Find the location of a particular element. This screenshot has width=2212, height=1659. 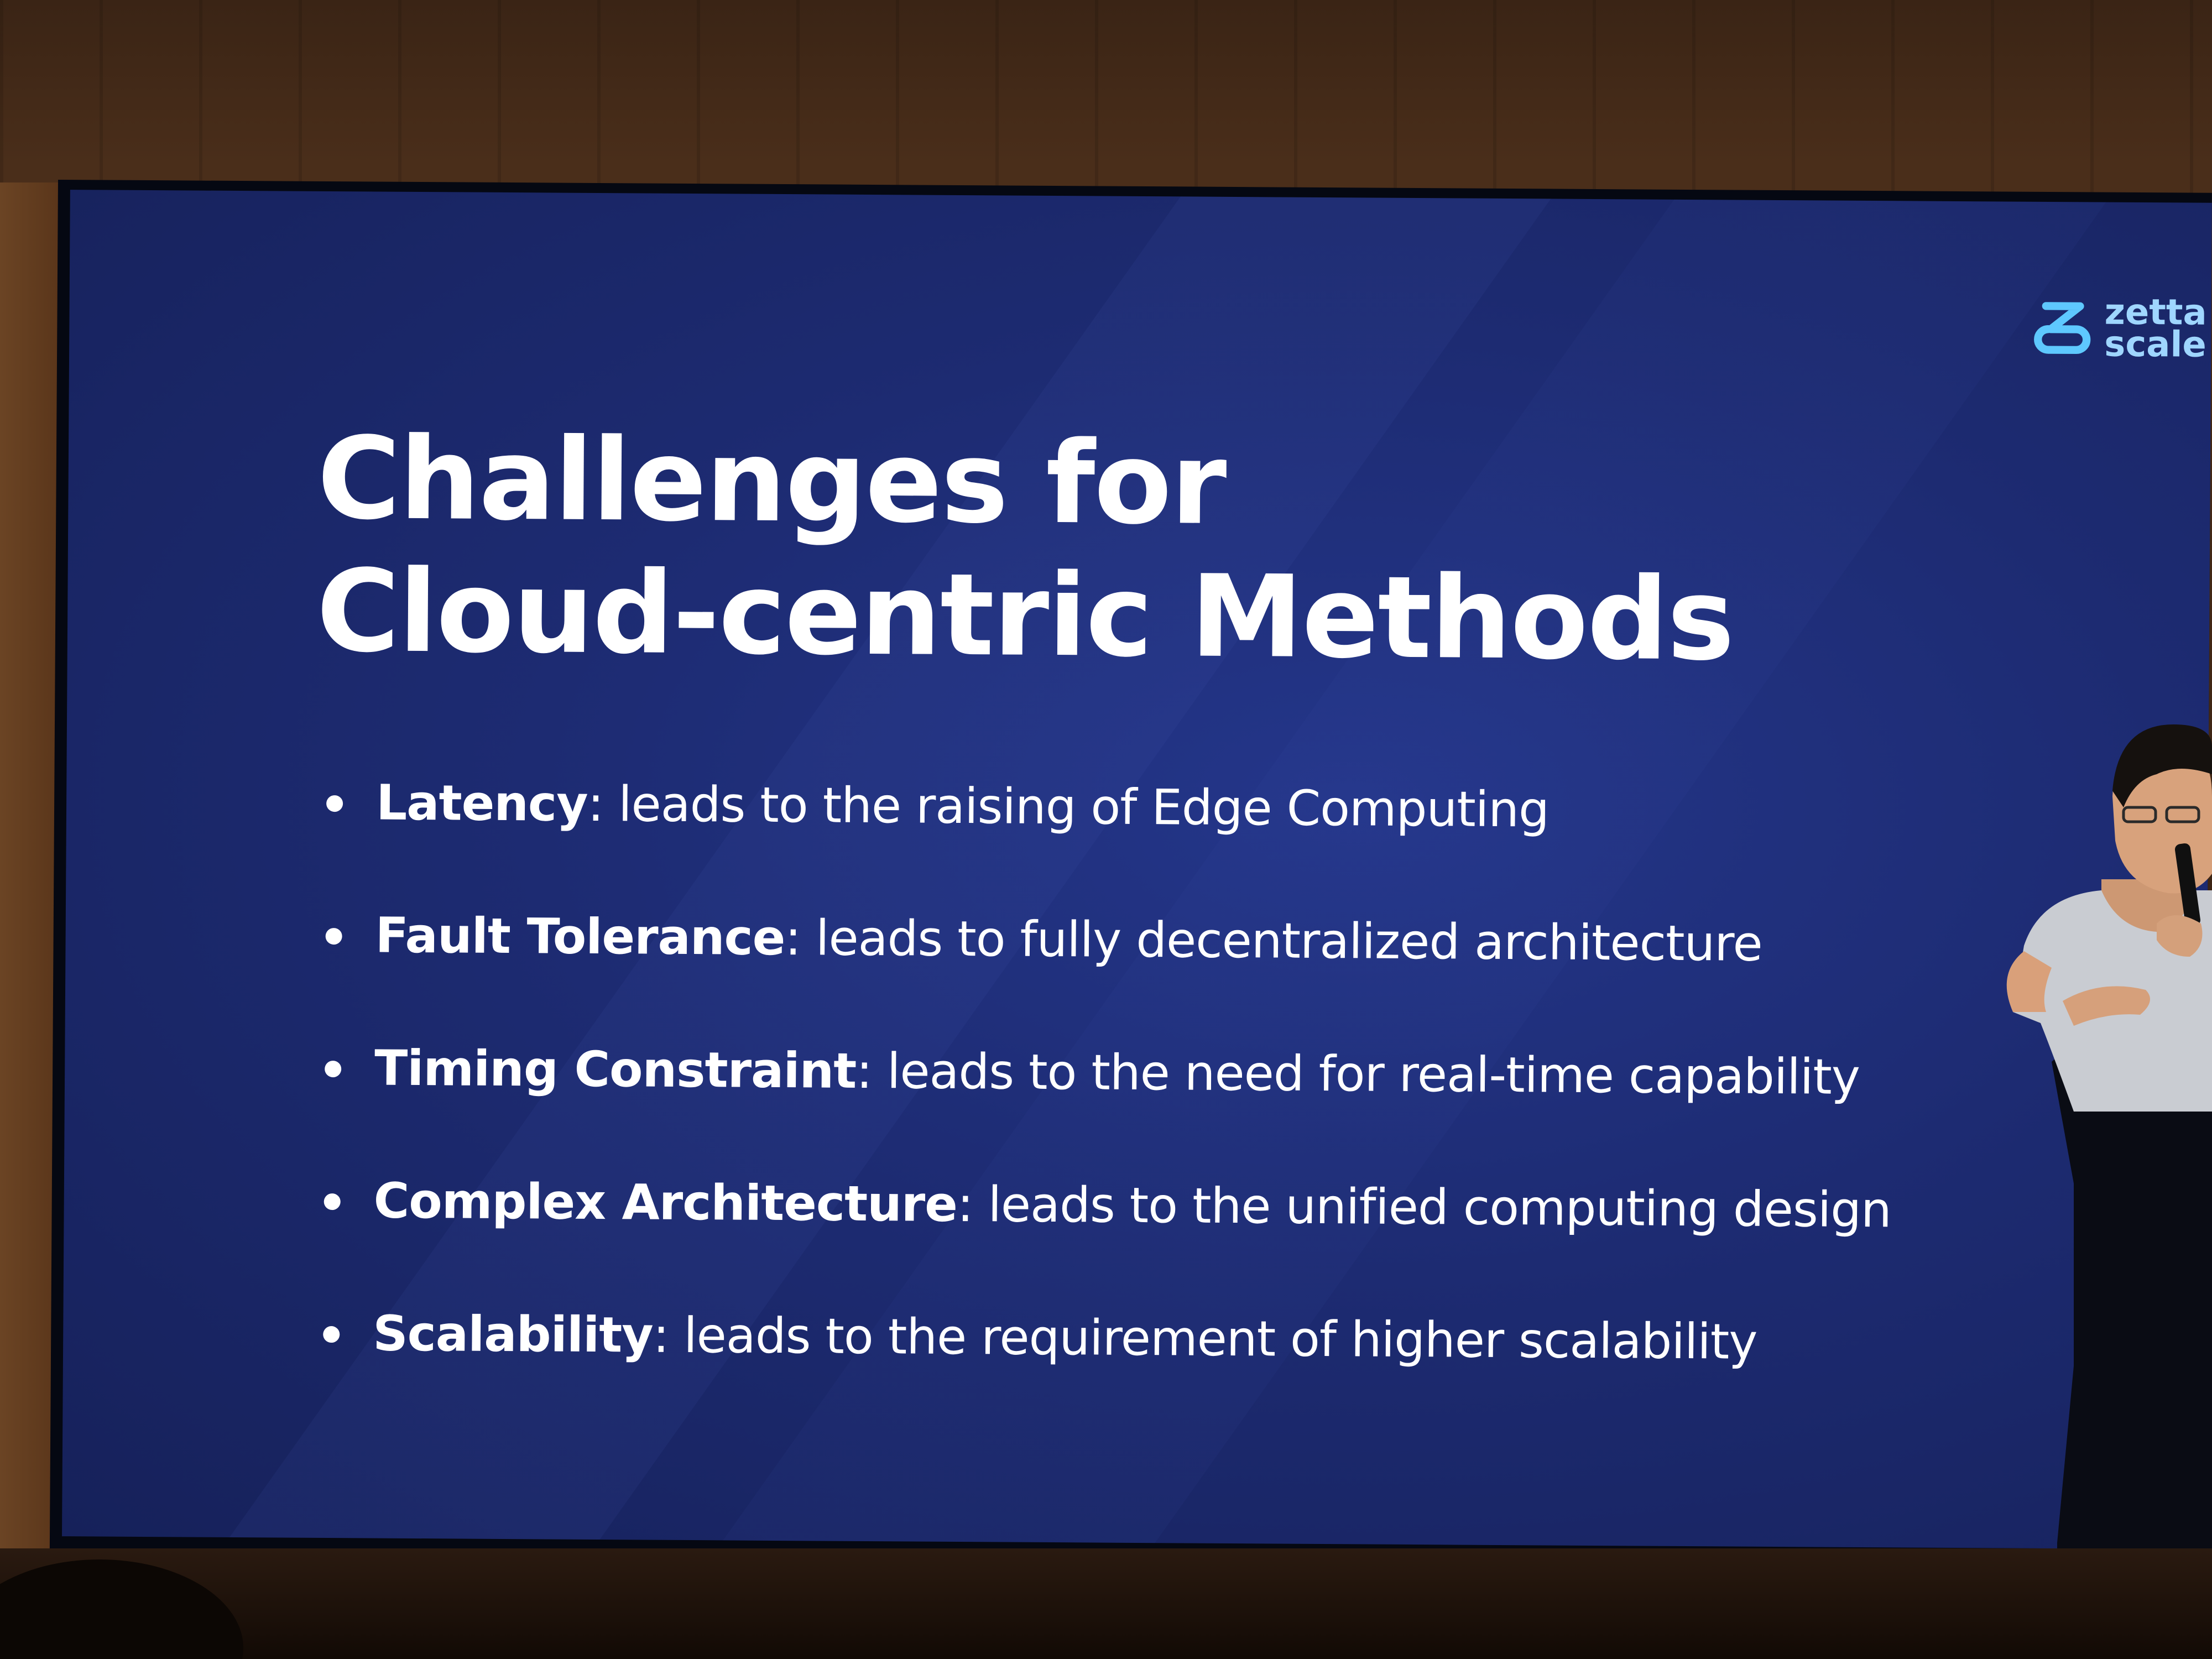

slide-title-line1: Challenges for is located at coordinates (771, 482).